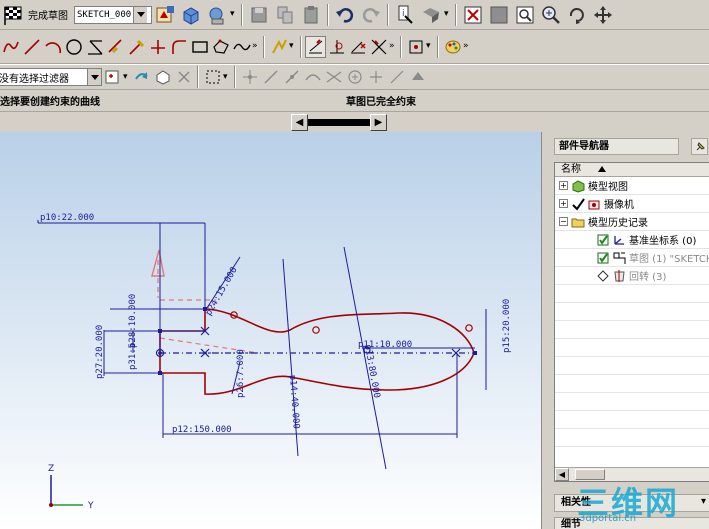 Image resolution: width=709 pixels, height=529 pixels. What do you see at coordinates (162, 77) in the screenshot?
I see `select-body-icon` at bounding box center [162, 77].